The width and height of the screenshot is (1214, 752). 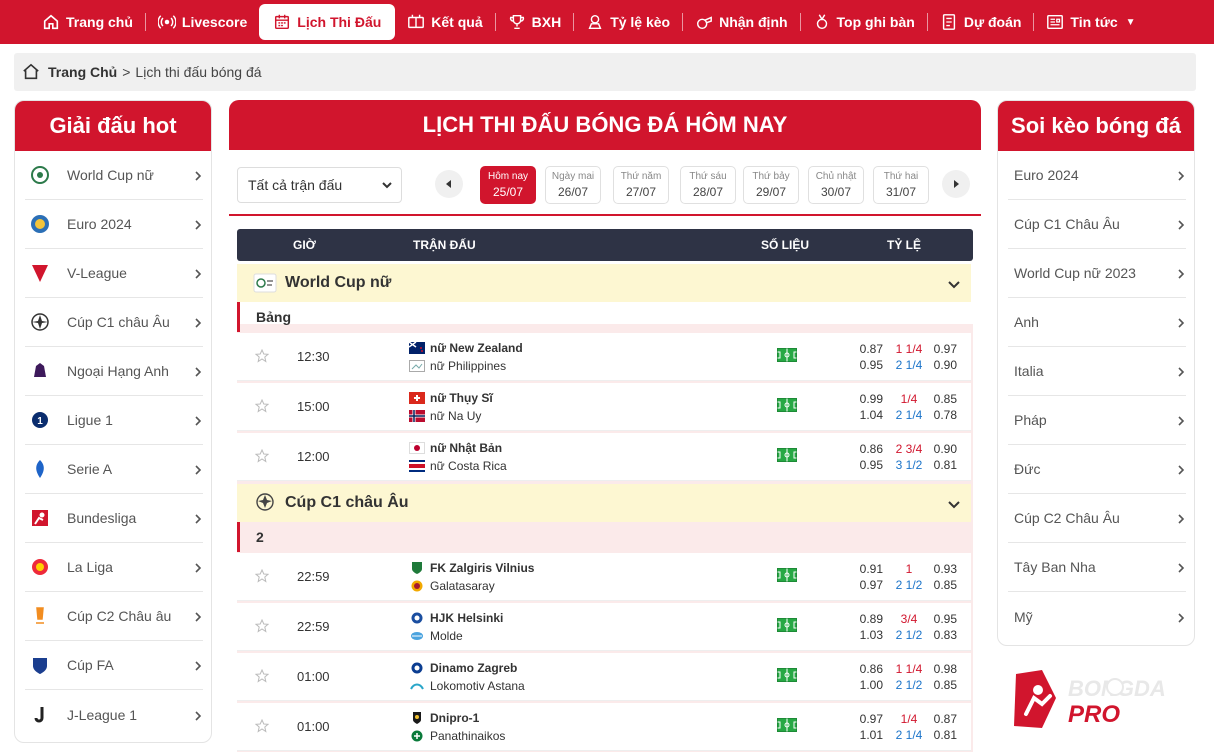 I want to click on away-team: Panathinaikos, so click(x=457, y=736).